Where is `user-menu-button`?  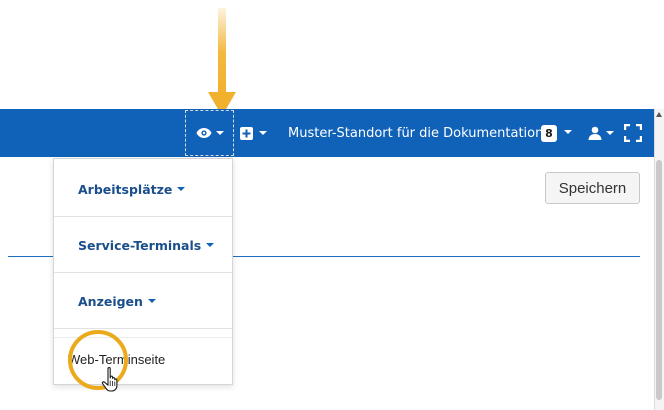
user-menu-button is located at coordinates (601, 133).